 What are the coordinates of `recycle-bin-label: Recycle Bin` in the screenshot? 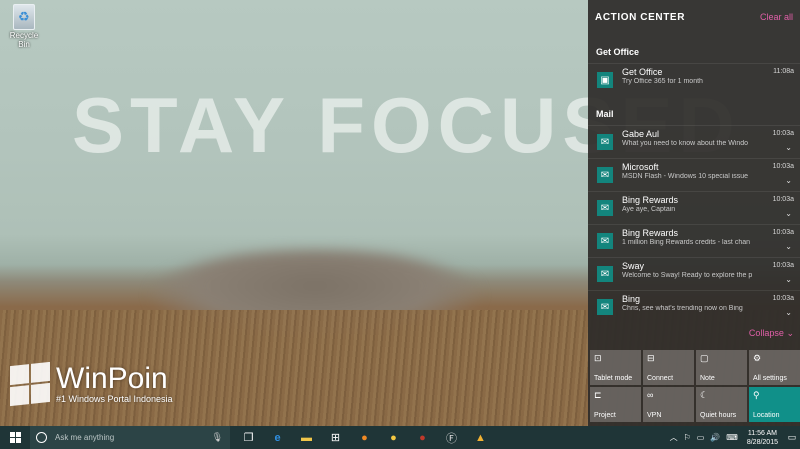 It's located at (24, 40).